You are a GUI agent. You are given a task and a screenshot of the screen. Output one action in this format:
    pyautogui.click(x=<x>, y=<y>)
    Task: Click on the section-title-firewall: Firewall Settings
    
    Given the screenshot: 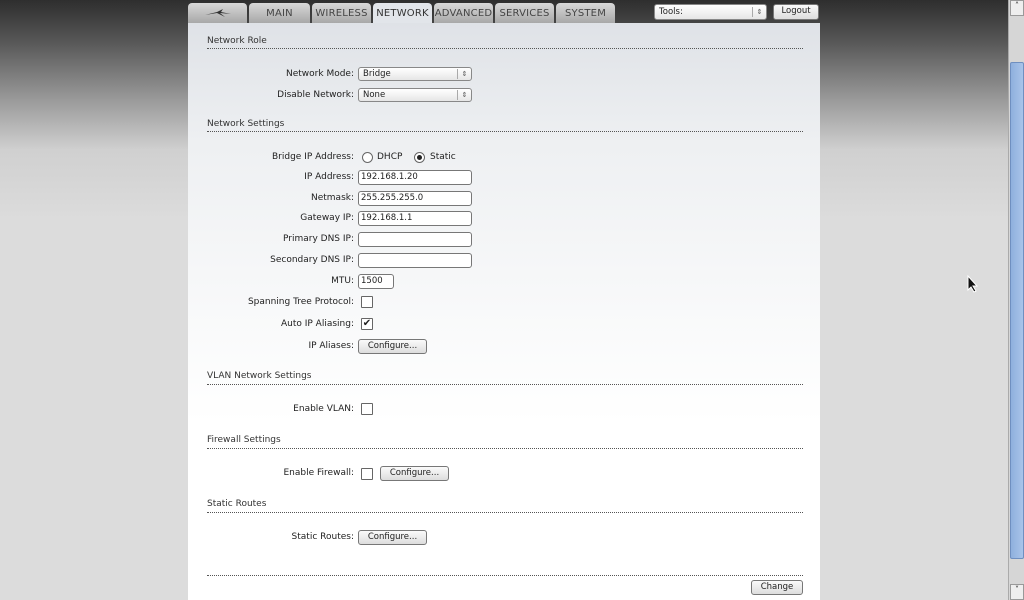 What is the action you would take?
    pyautogui.click(x=244, y=440)
    